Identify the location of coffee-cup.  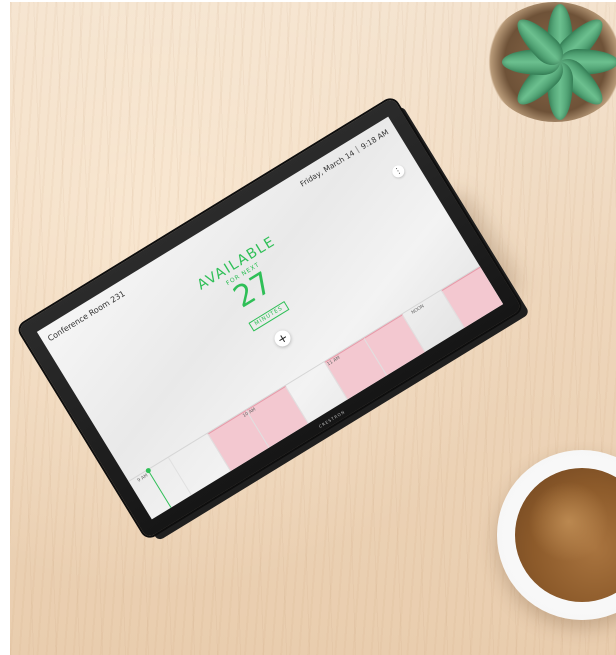
(556, 535).